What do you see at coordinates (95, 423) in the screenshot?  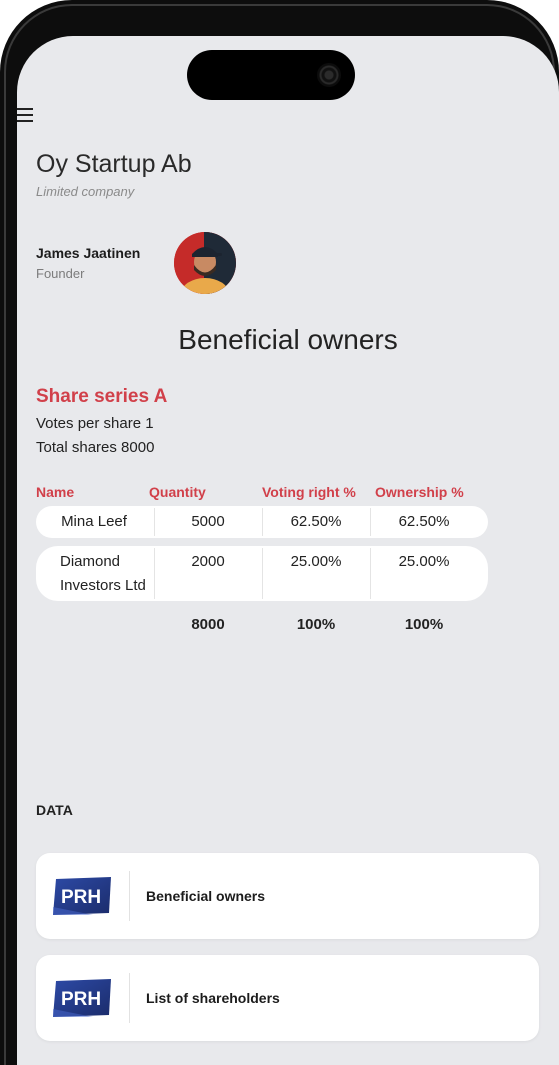 I see `votes-per-share: Votes per share 1` at bounding box center [95, 423].